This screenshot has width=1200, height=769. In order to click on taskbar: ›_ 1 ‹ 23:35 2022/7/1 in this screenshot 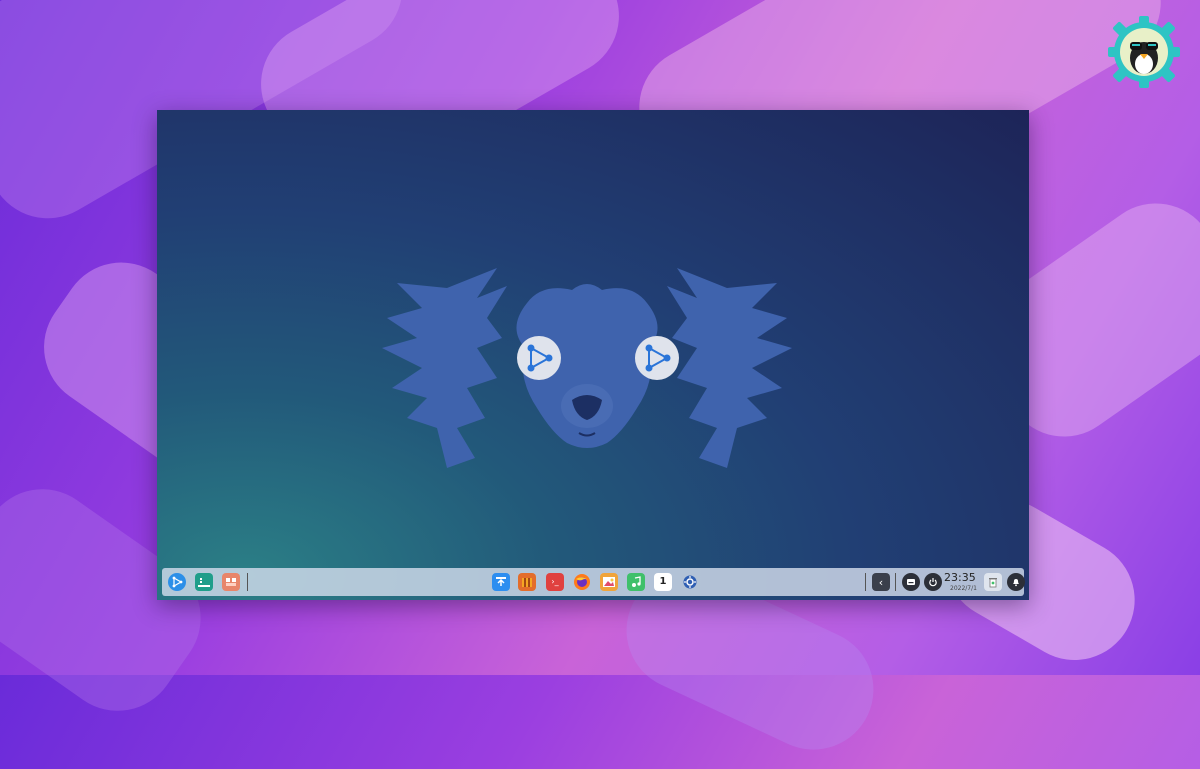, I will do `click(593, 582)`.